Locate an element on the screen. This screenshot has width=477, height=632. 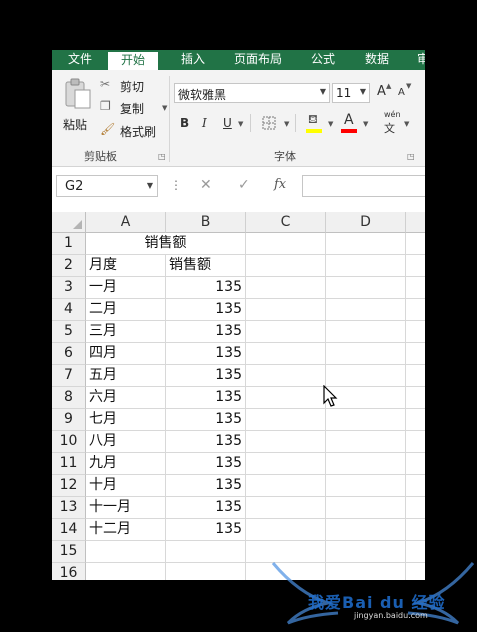
fill-dropdown-icon: ▼ is located at coordinates (330, 124).